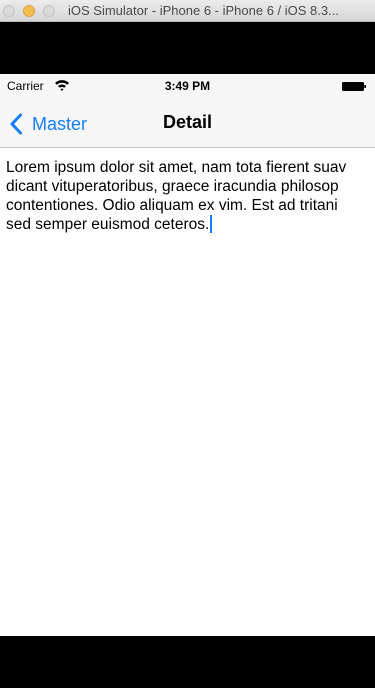 This screenshot has width=375, height=688. I want to click on navigation-bar: Master Detail, so click(187, 123).